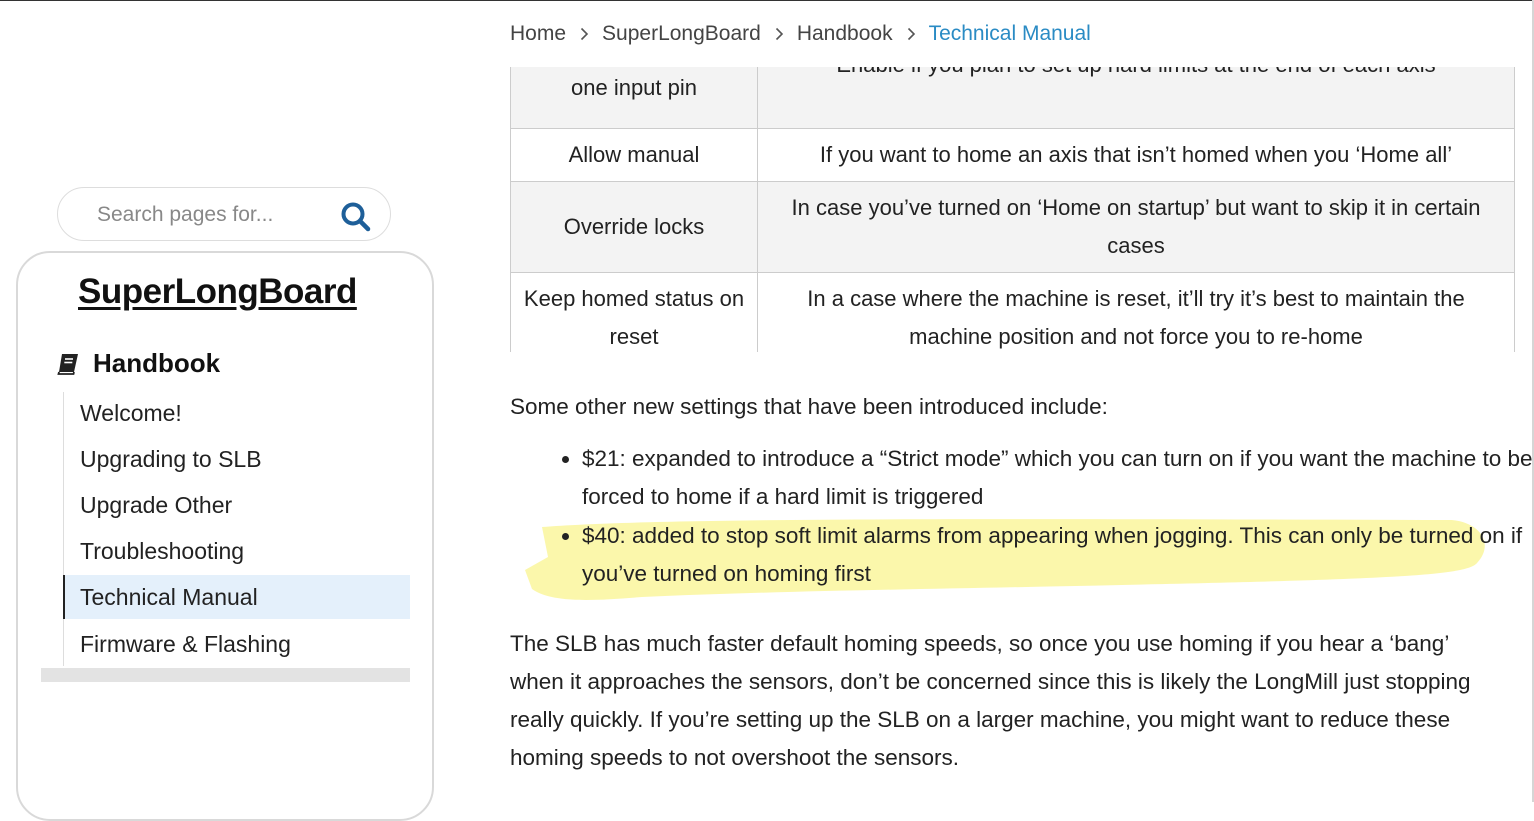 This screenshot has height=821, width=1534. Describe the element at coordinates (217, 292) in the screenshot. I see `sidebar-title-link: SuperLongBoard` at that location.